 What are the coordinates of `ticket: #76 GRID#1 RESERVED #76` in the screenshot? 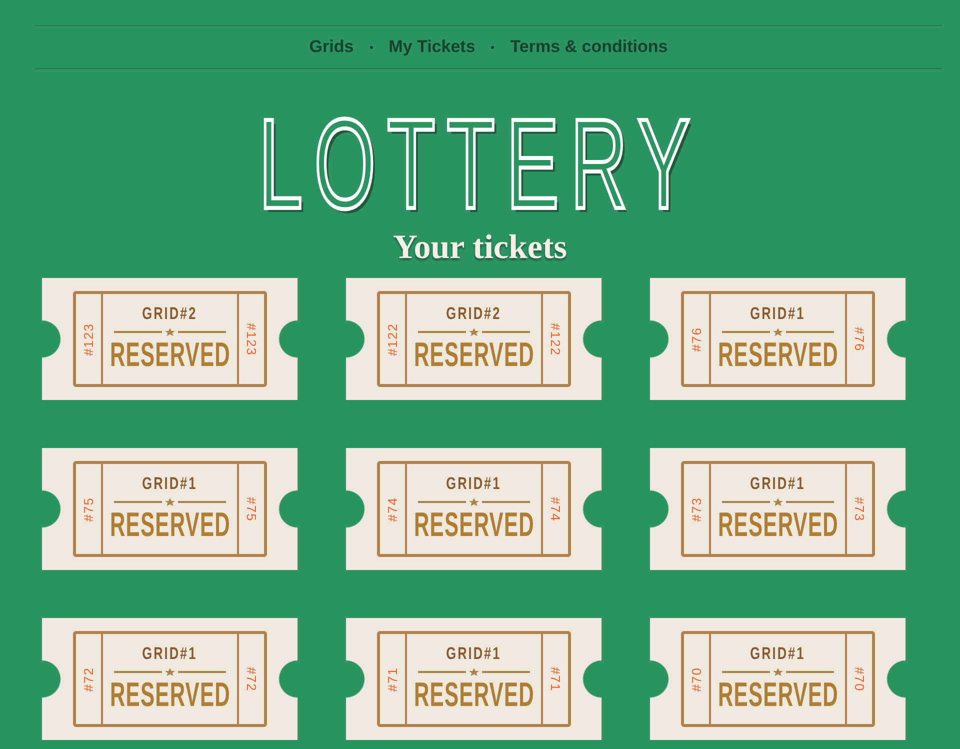 It's located at (778, 339).